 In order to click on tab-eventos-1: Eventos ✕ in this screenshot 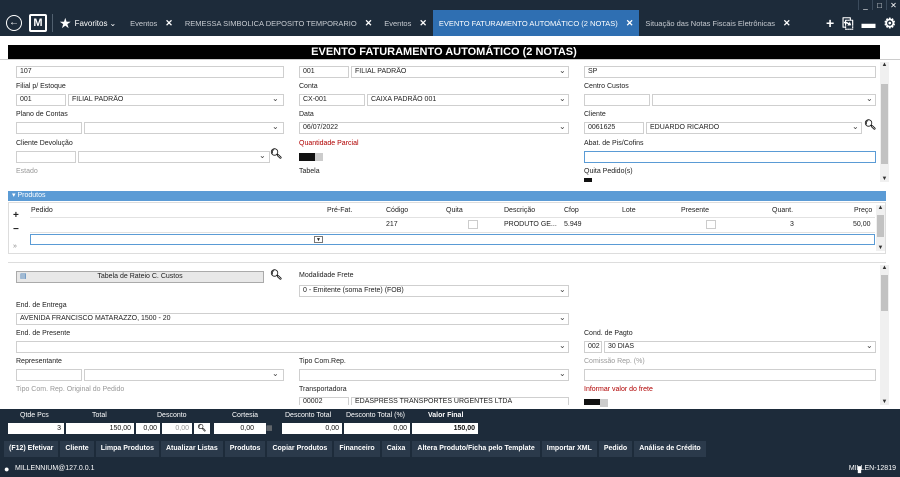, I will do `click(151, 23)`.